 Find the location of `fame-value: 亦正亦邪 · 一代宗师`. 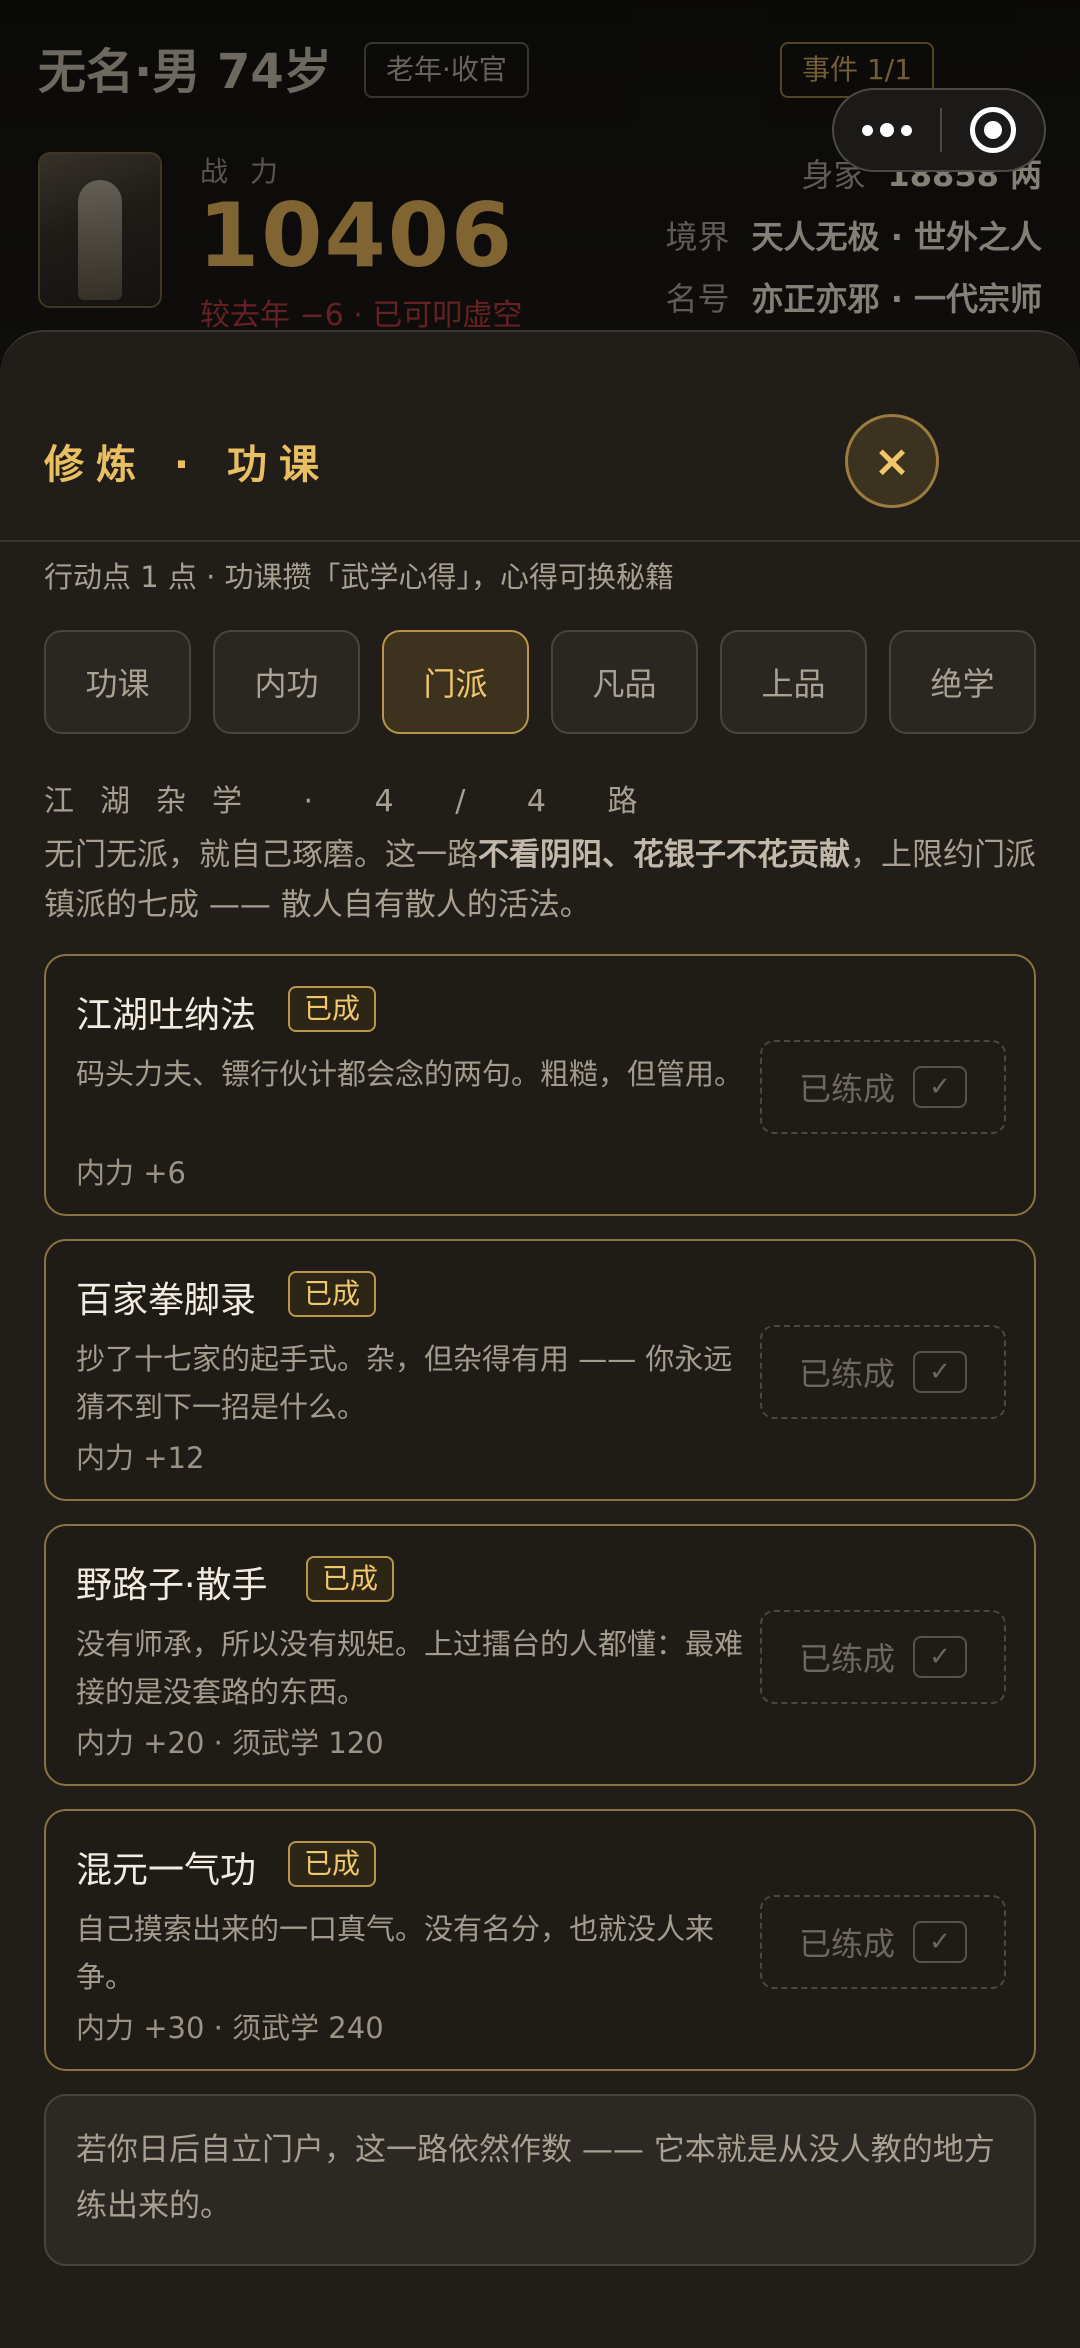

fame-value: 亦正亦邪 · 一代宗师 is located at coordinates (896, 299).